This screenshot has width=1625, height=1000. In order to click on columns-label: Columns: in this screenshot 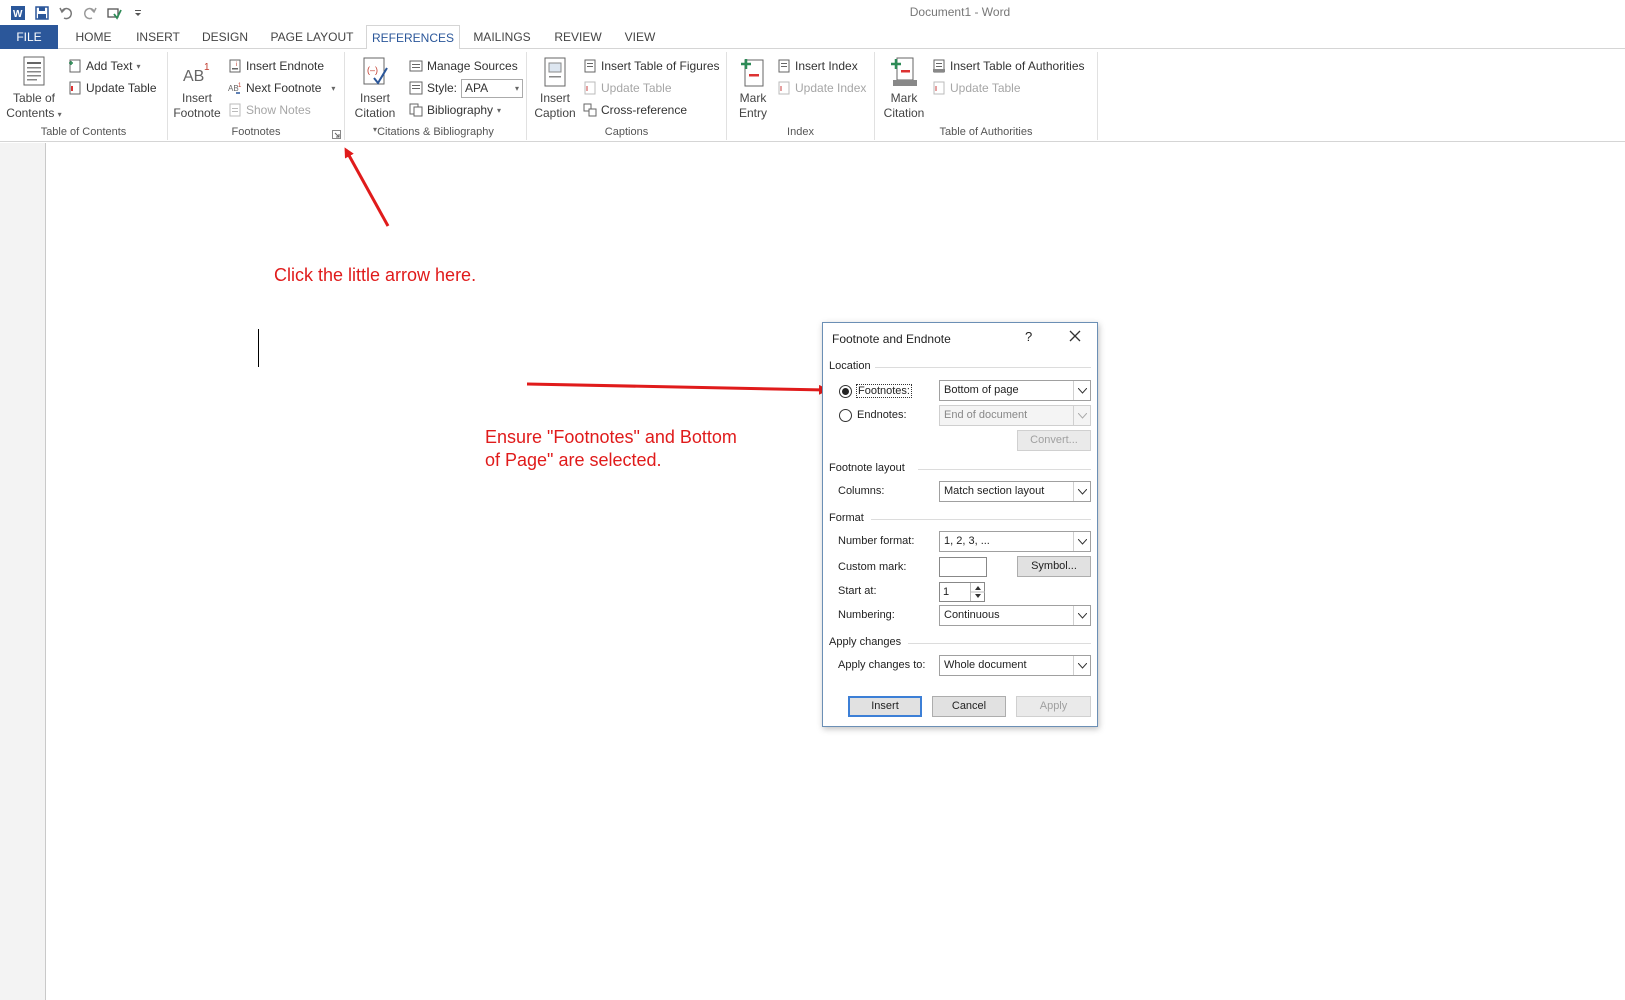, I will do `click(861, 491)`.